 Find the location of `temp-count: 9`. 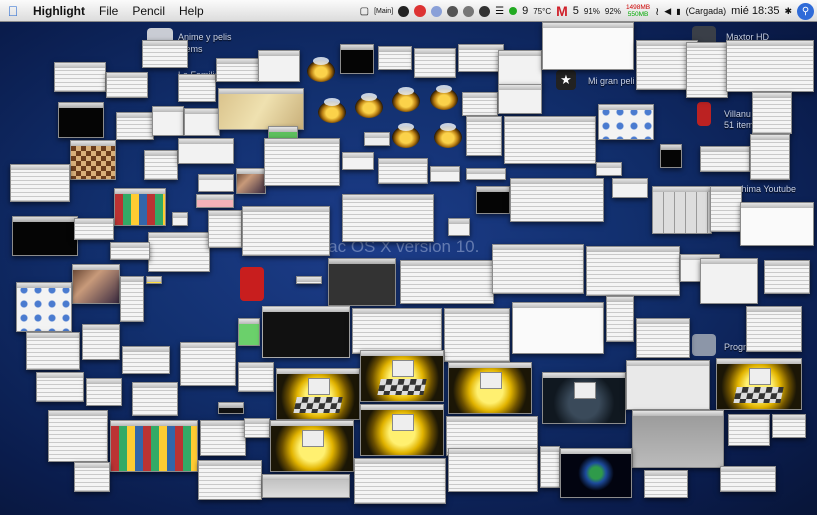

temp-count: 9 is located at coordinates (525, 11).